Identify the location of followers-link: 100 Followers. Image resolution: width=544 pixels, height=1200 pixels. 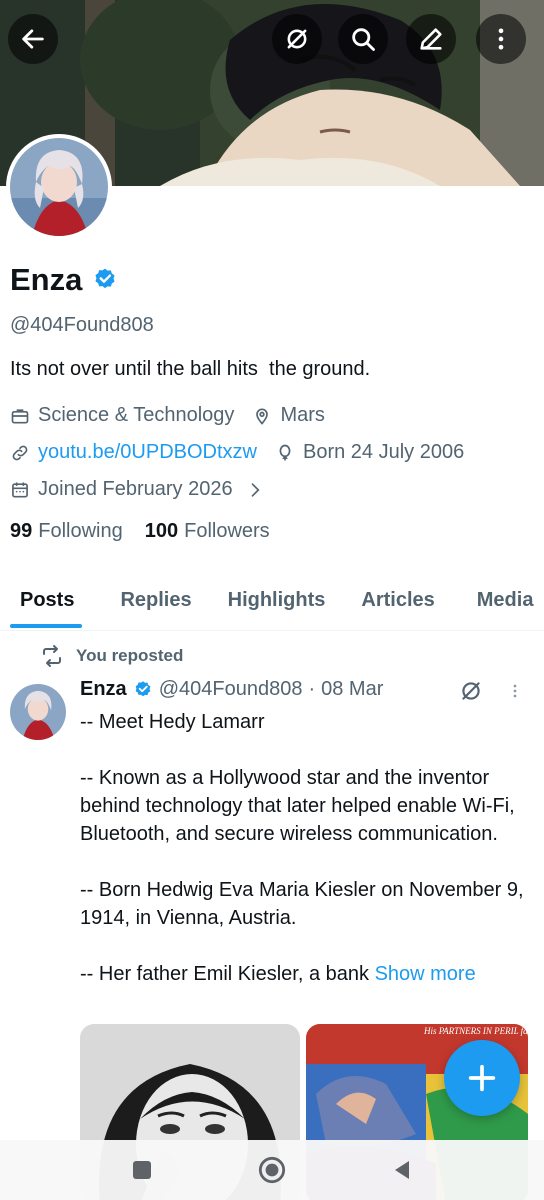
(207, 531).